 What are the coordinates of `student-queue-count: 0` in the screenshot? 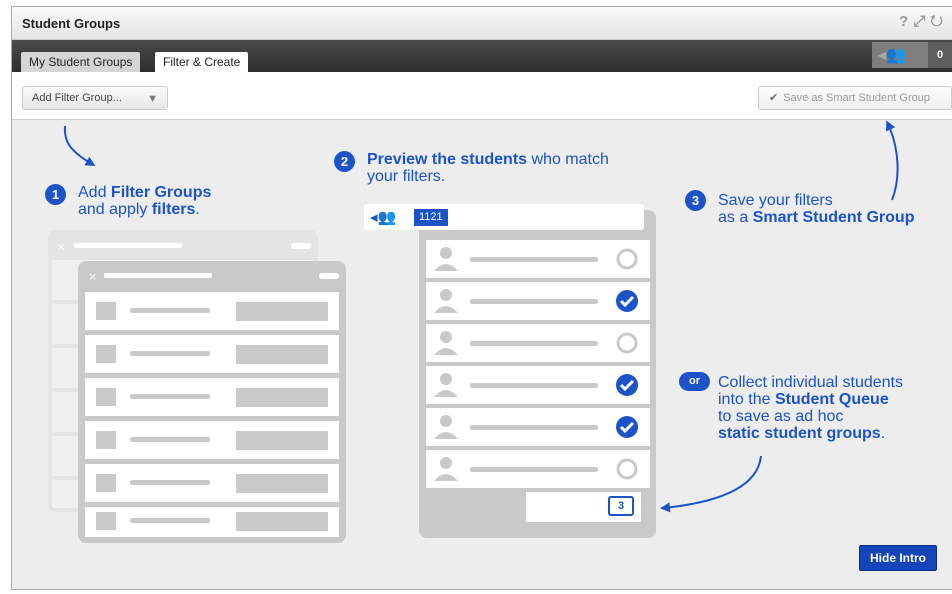 It's located at (940, 55).